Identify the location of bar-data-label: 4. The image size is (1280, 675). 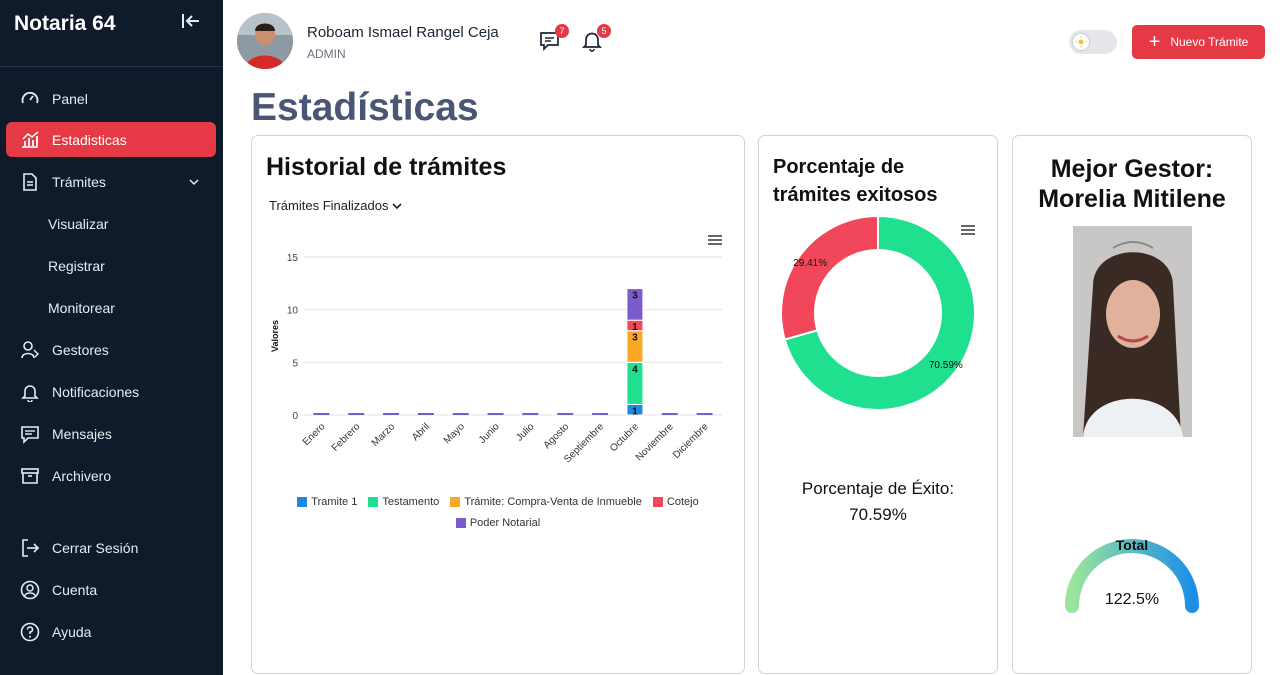
(635, 369).